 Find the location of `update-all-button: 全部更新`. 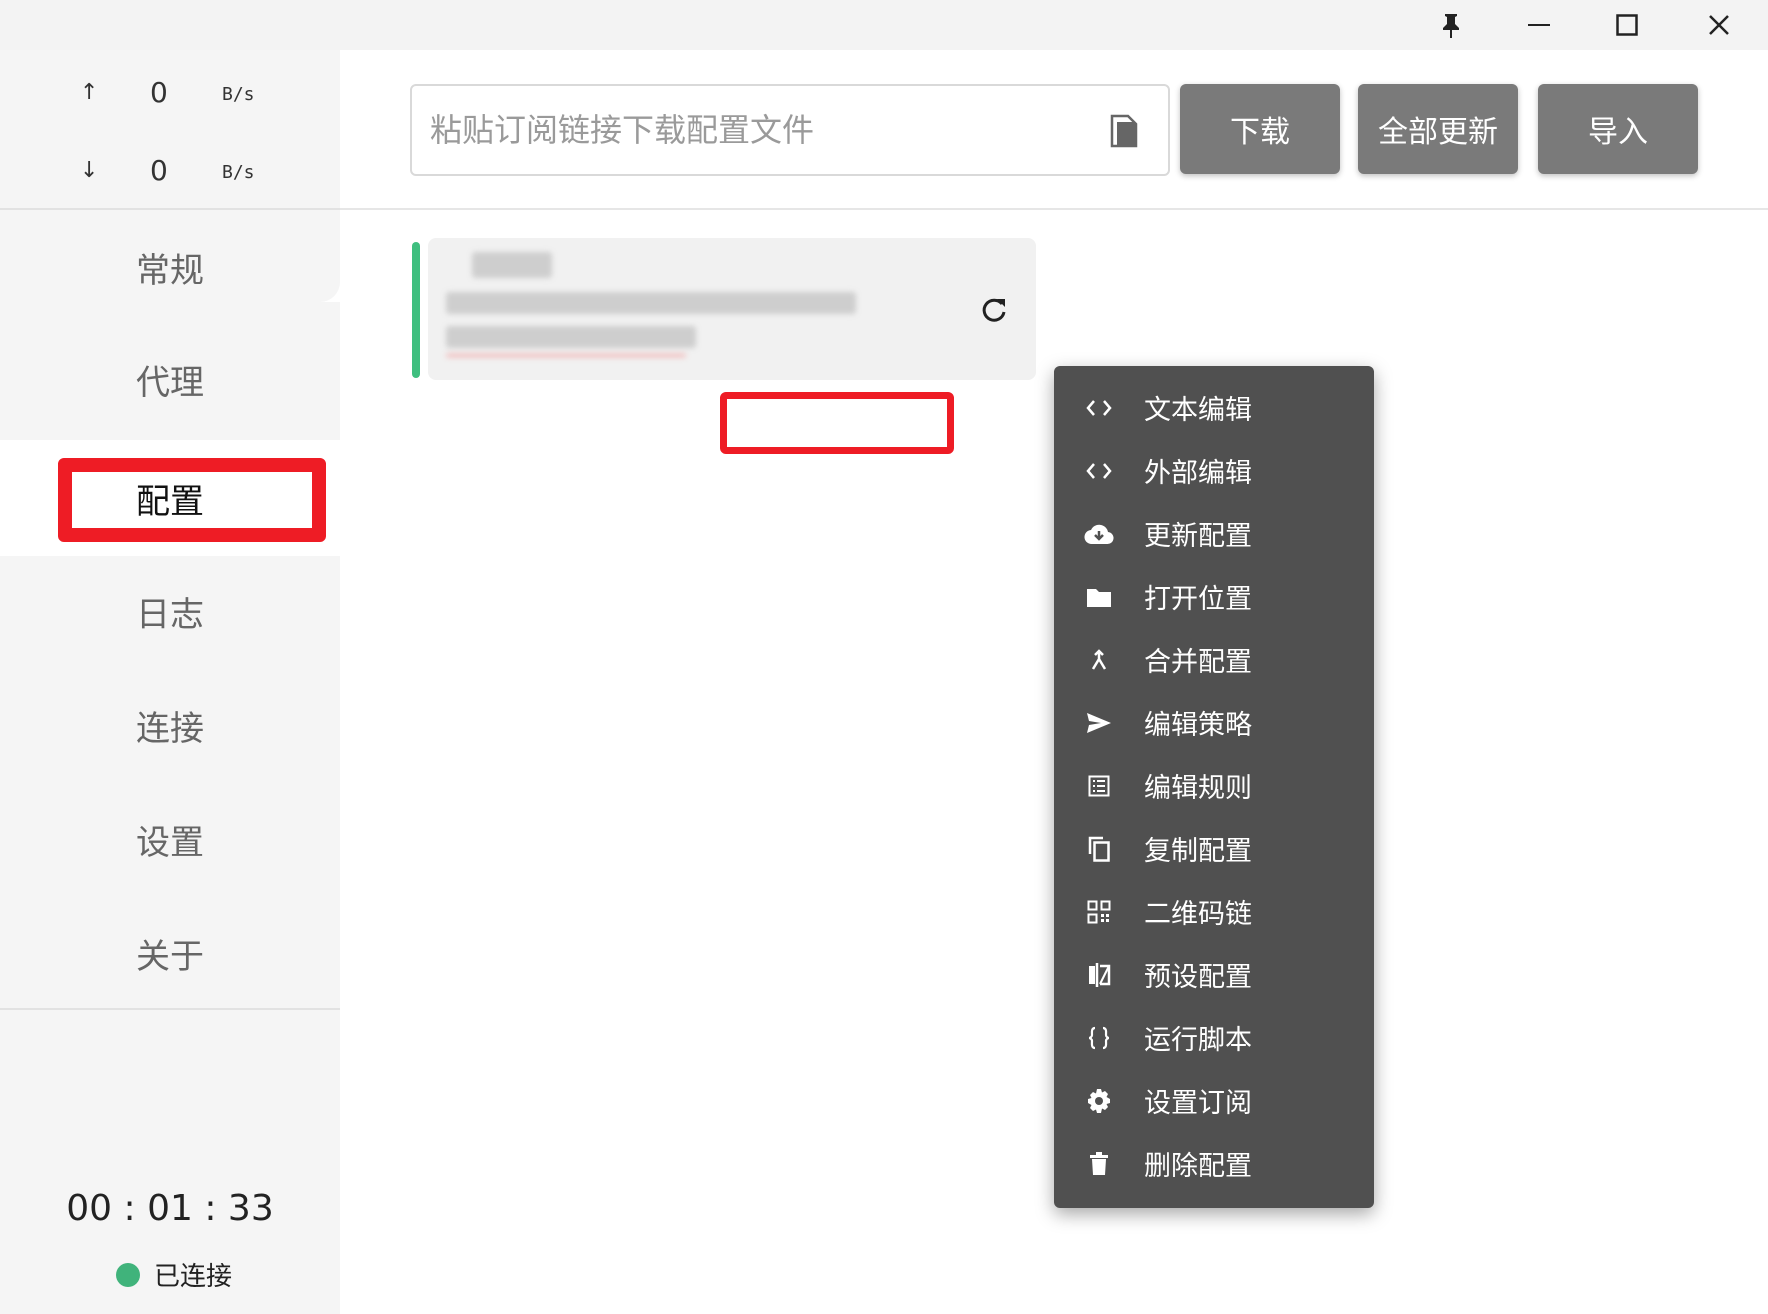

update-all-button: 全部更新 is located at coordinates (1438, 129).